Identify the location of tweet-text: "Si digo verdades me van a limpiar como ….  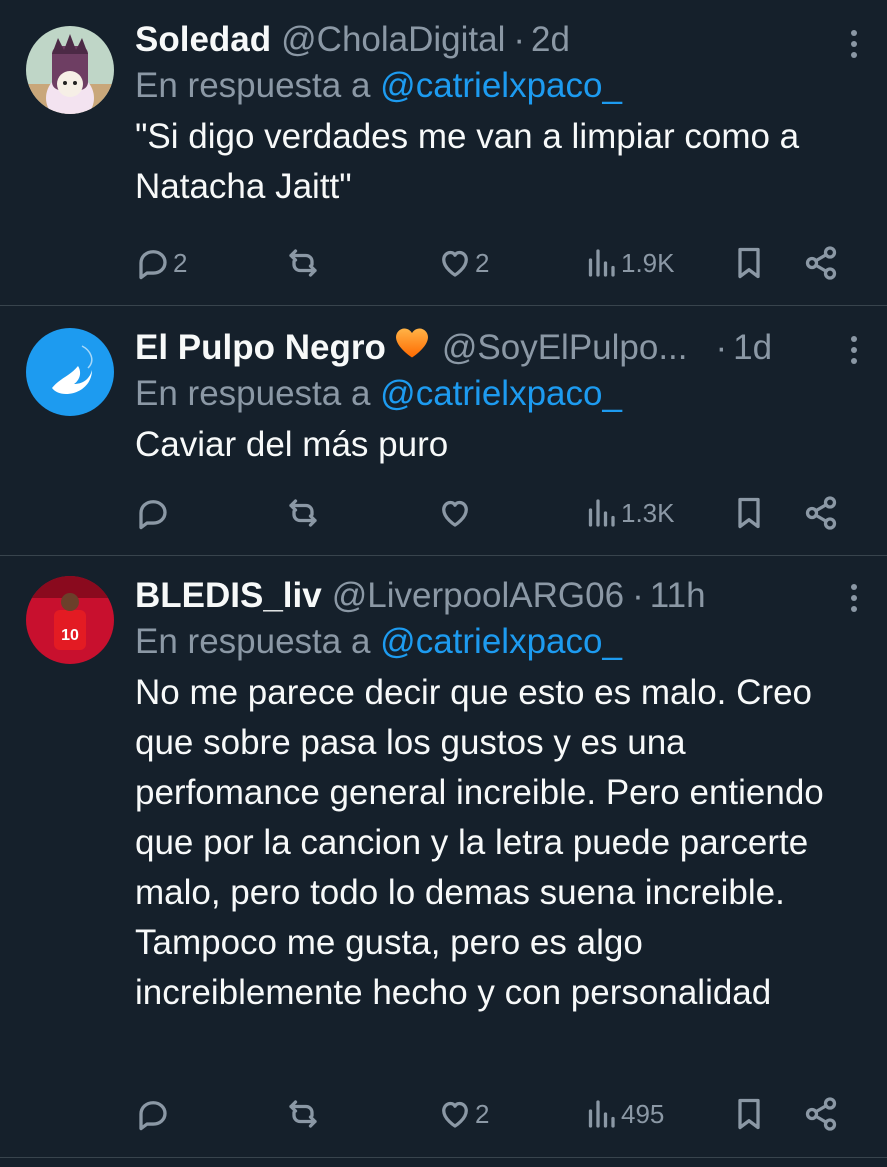
(467, 161).